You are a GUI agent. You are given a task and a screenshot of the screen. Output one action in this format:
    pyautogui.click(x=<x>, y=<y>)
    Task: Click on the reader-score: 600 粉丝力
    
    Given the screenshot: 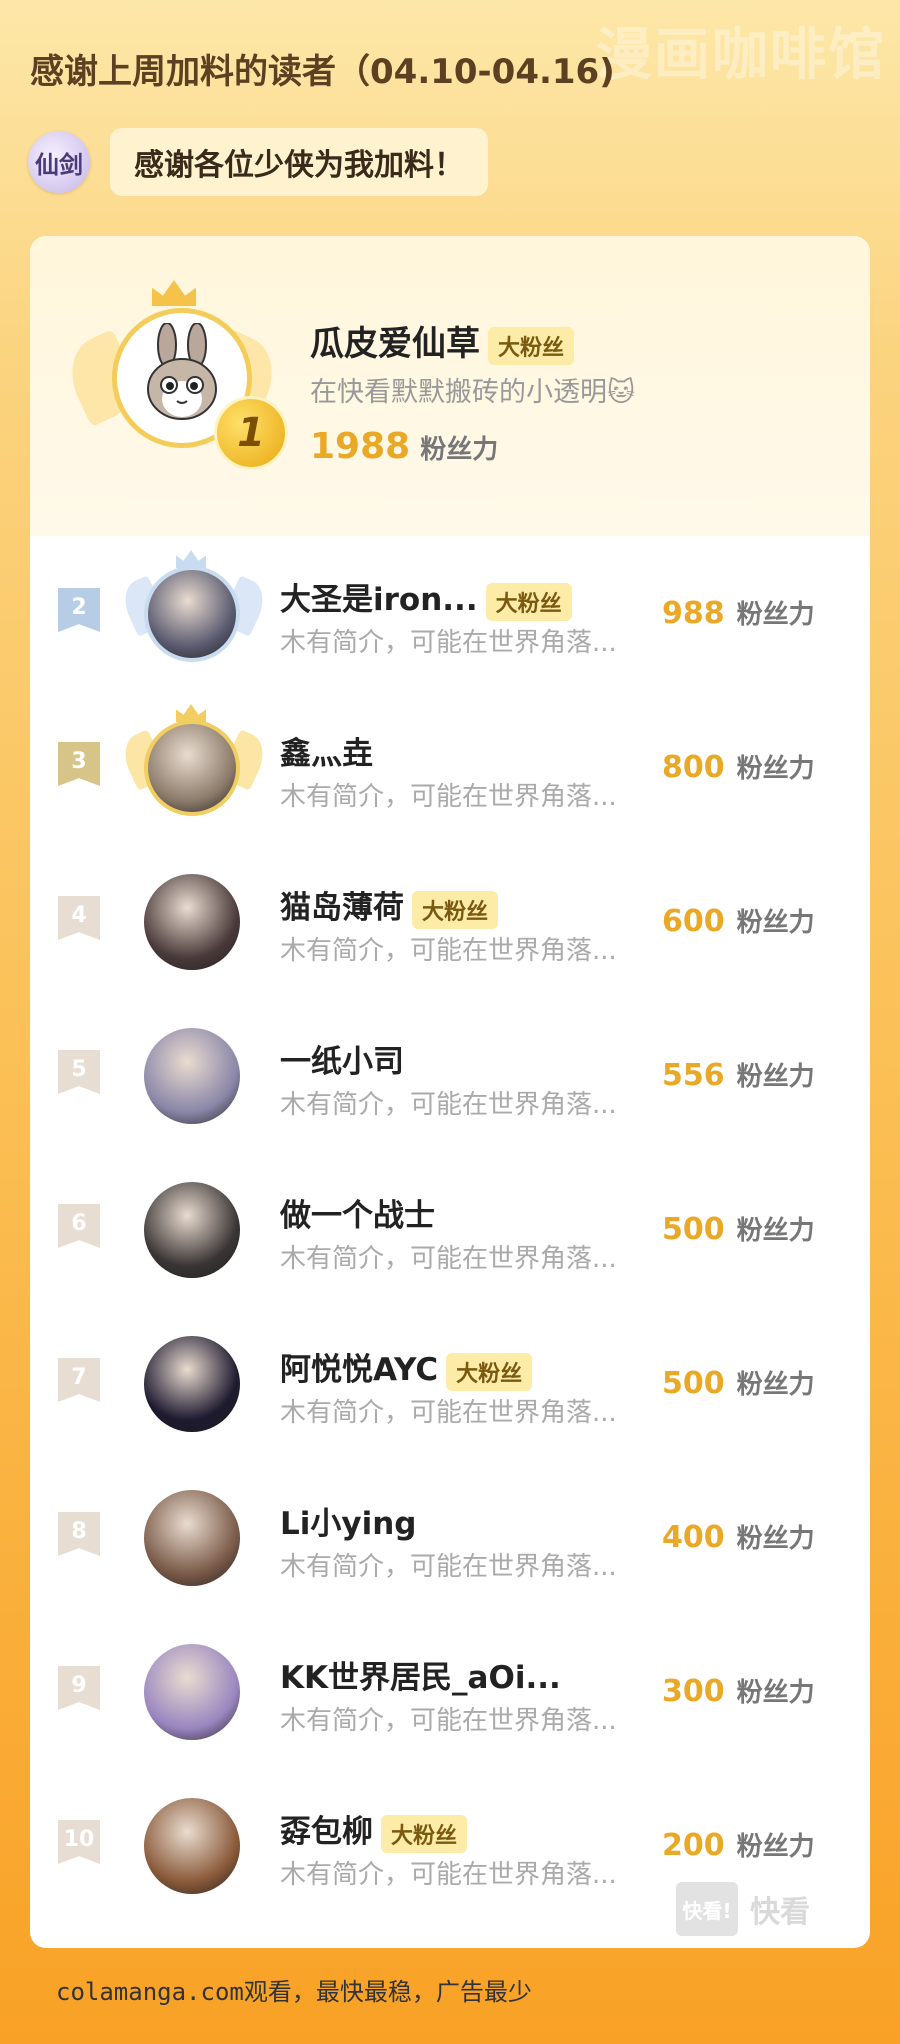 What is the action you would take?
    pyautogui.click(x=738, y=920)
    